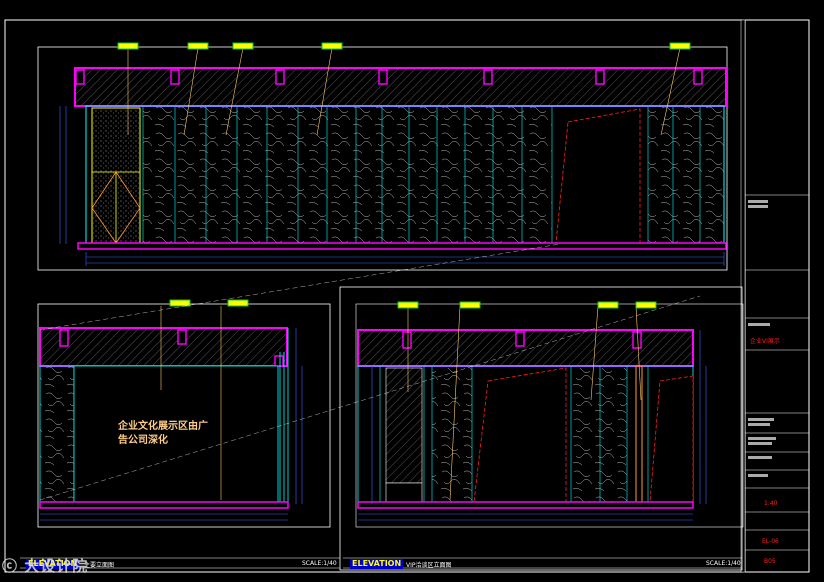  I want to click on right-cabinet, so click(404, 425).